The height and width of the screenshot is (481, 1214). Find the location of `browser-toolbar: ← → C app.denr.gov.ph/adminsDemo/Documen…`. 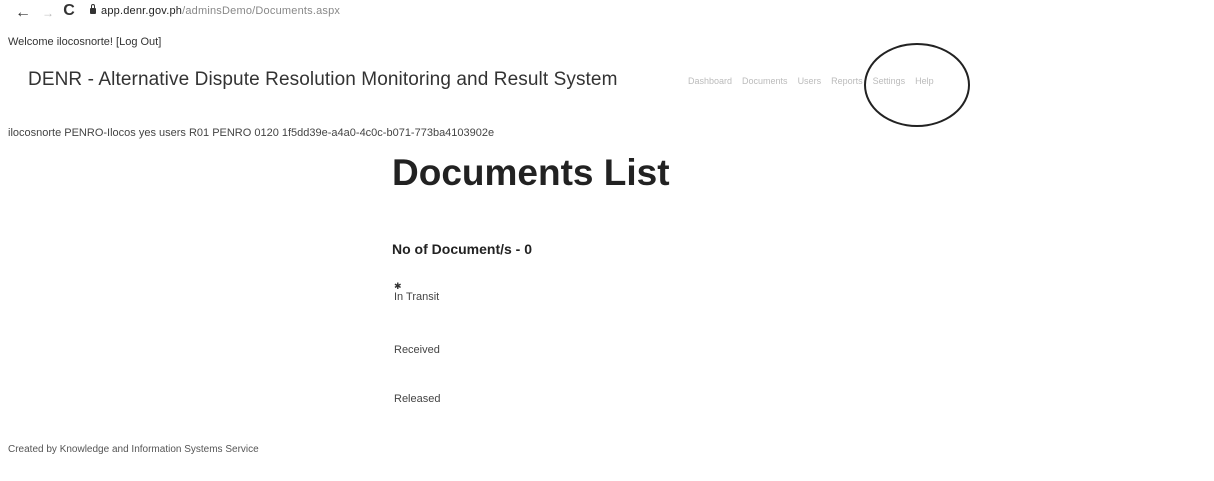

browser-toolbar: ← → C app.denr.gov.ph/adminsDemo/Documen… is located at coordinates (607, 13).